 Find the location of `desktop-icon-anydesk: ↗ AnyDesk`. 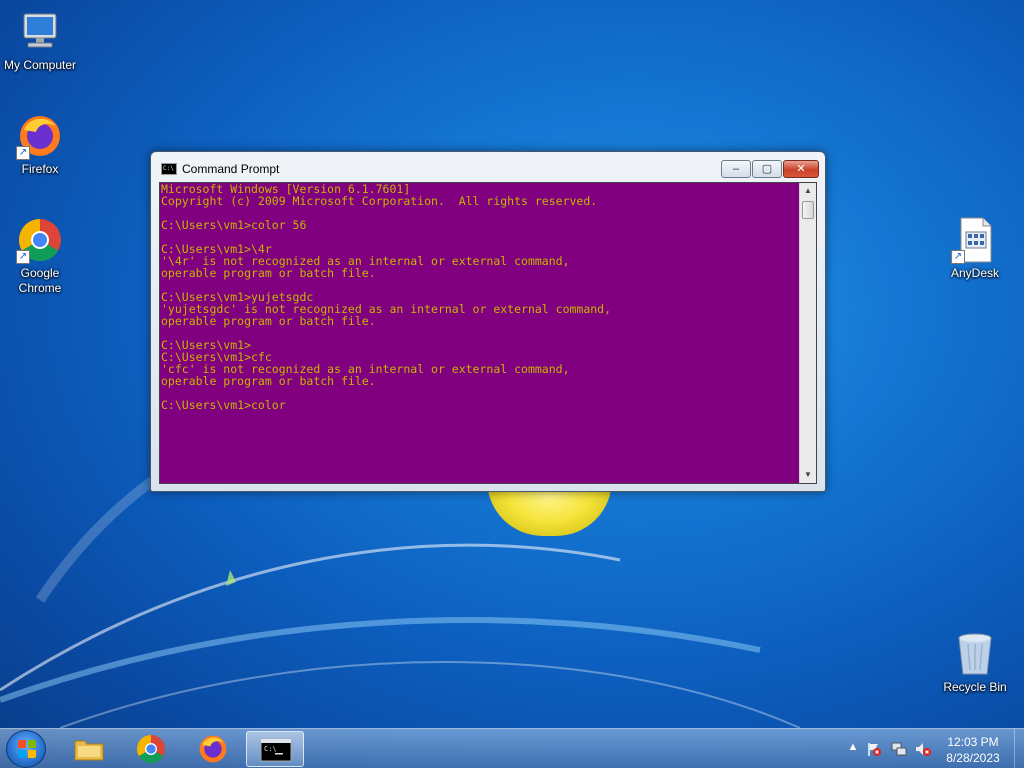

desktop-icon-anydesk: ↗ AnyDesk is located at coordinates (975, 248).